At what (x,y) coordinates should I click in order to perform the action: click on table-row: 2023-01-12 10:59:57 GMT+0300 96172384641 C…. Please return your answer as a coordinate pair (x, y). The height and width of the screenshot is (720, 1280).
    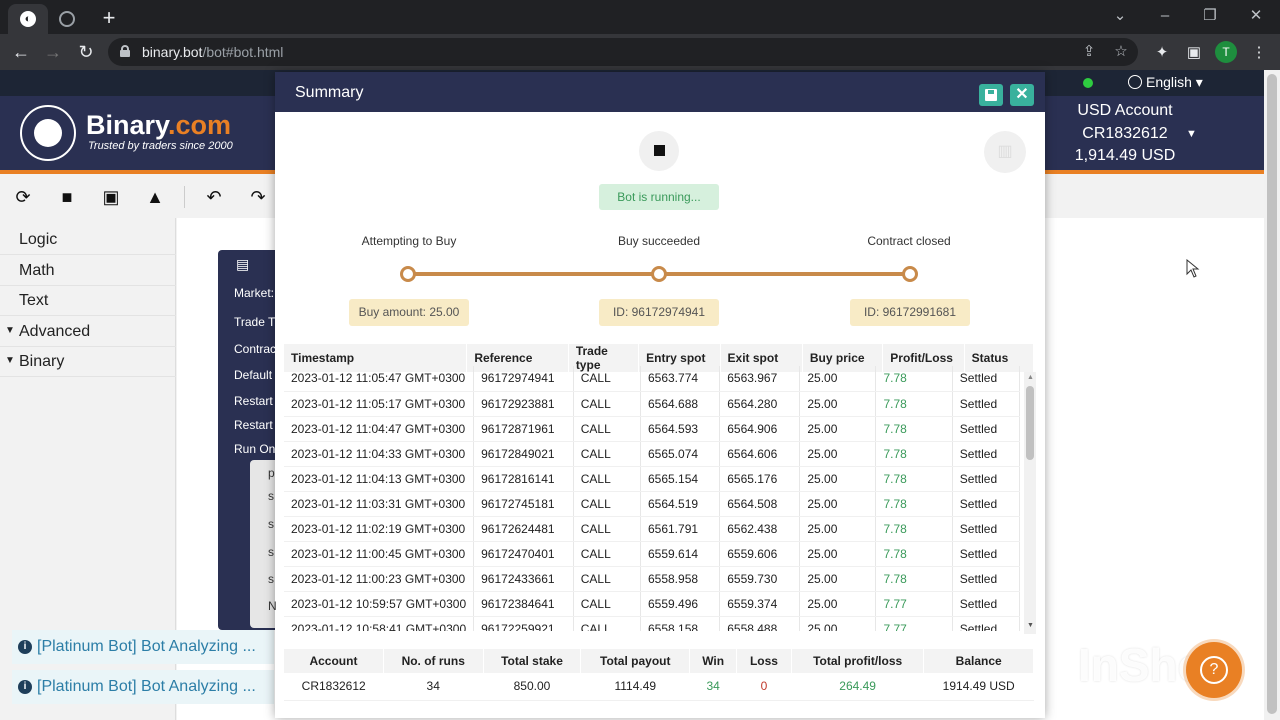
    Looking at the image, I should click on (652, 604).